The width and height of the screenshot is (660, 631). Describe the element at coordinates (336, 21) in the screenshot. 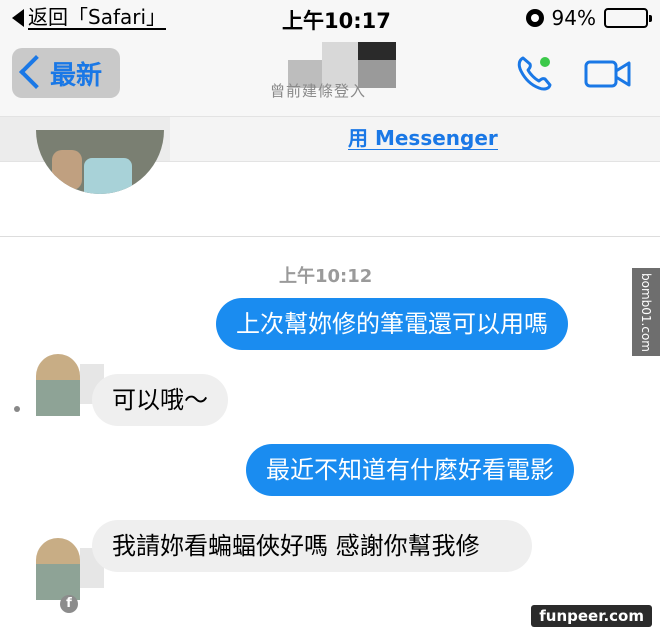

I see `status-time: 上午10:17` at that location.